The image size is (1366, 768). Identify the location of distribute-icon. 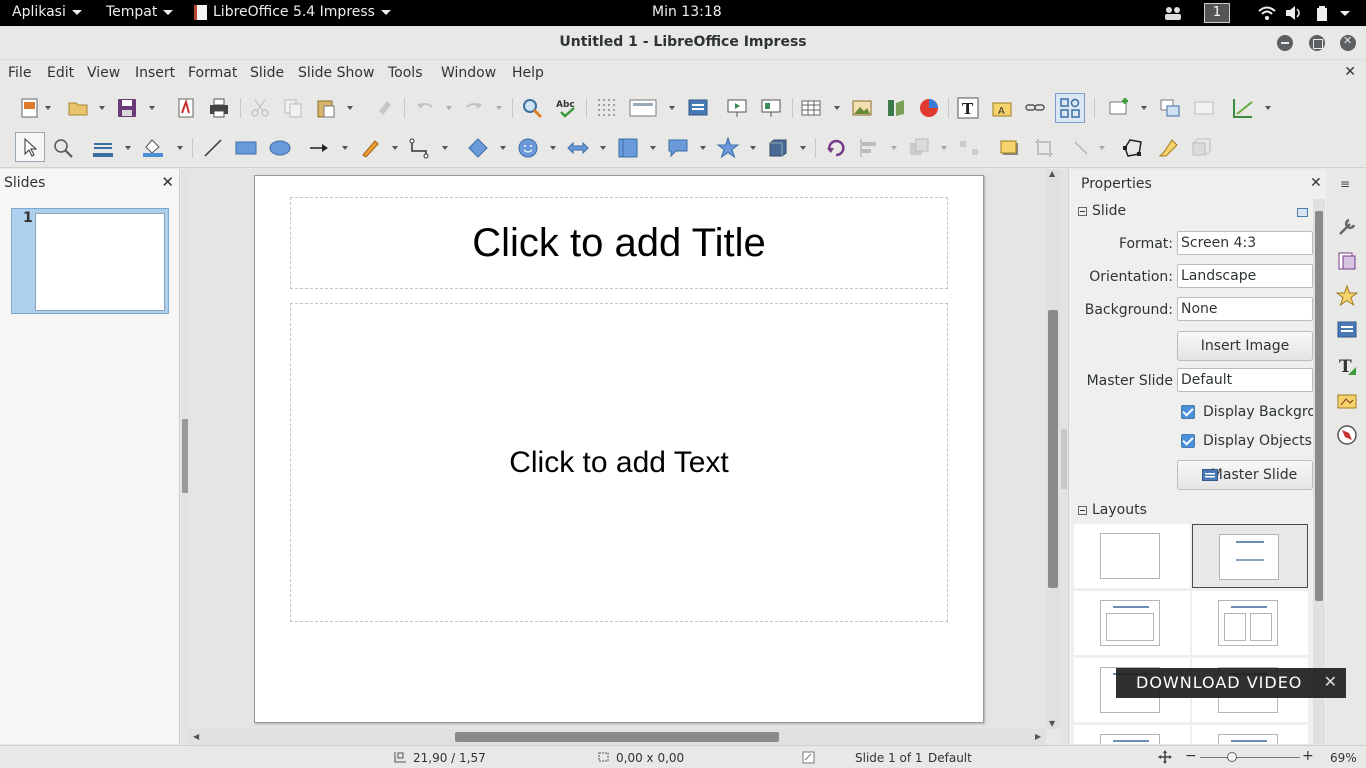
(969, 148).